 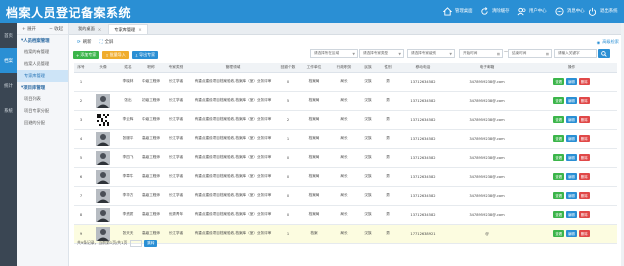 What do you see at coordinates (42, 64) in the screenshot?
I see `sidebar-item-archive-people: 档案人员管理` at bounding box center [42, 64].